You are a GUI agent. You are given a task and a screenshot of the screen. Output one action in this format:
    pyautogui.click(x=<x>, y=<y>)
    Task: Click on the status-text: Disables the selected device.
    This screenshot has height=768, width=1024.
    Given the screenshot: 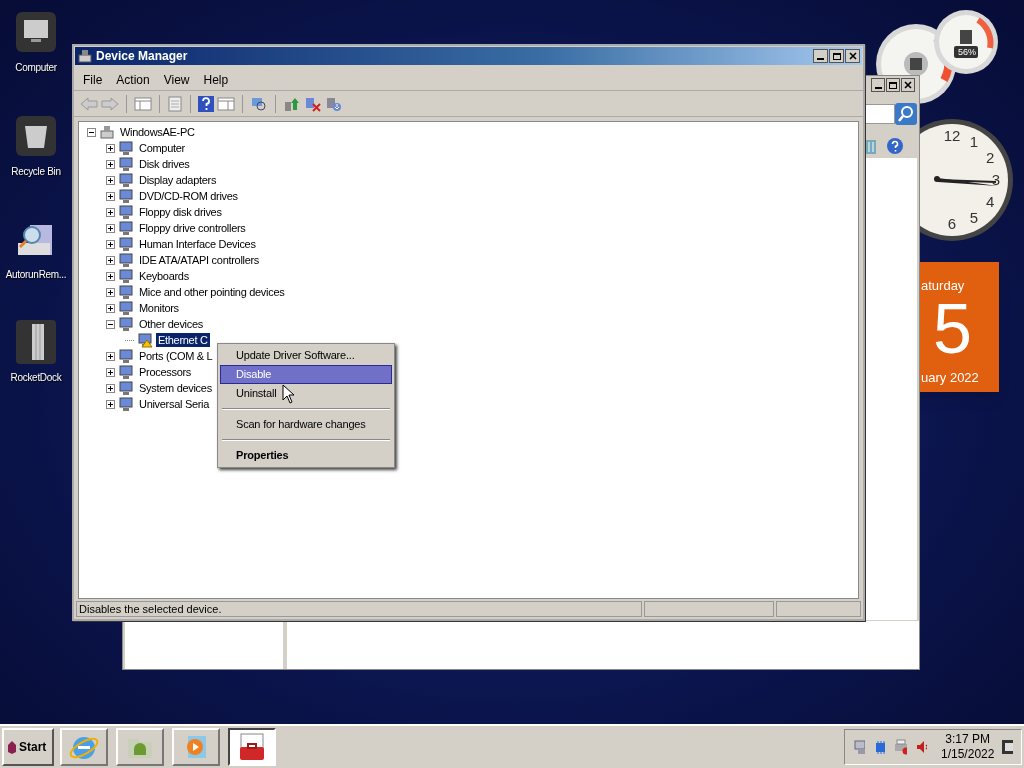 What is the action you would take?
    pyautogui.click(x=359, y=609)
    